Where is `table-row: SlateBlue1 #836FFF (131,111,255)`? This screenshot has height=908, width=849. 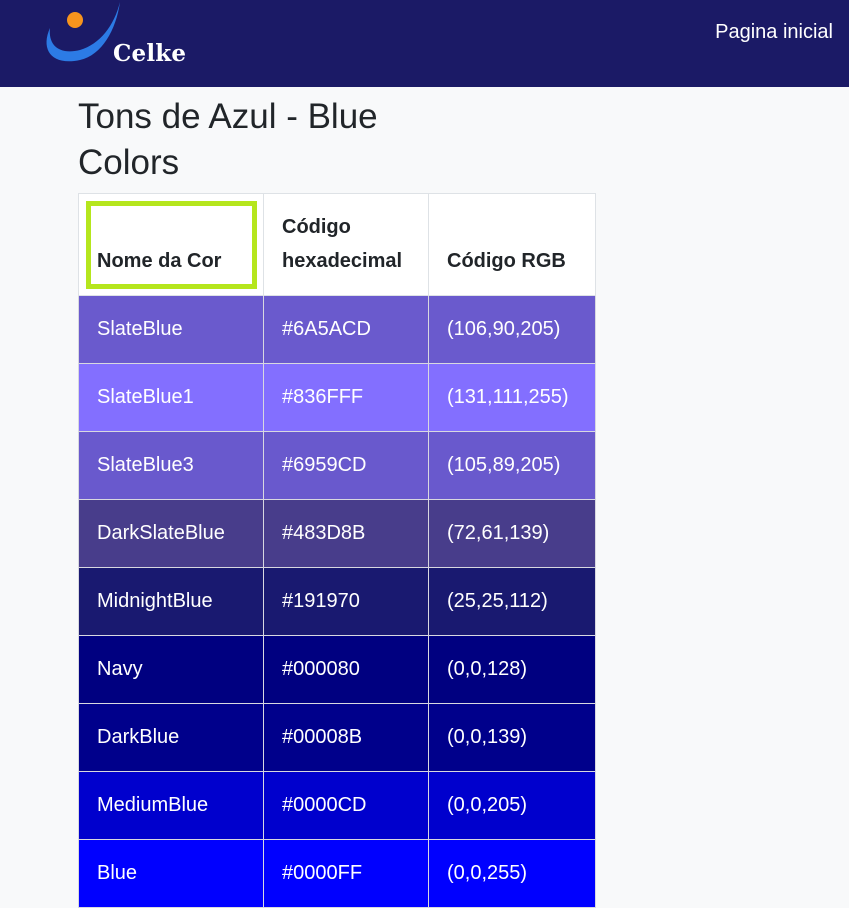
table-row: SlateBlue1 #836FFF (131,111,255) is located at coordinates (337, 397).